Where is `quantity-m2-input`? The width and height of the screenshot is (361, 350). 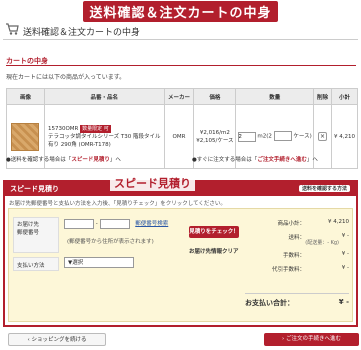
quantity-m2-input is located at coordinates (246, 136).